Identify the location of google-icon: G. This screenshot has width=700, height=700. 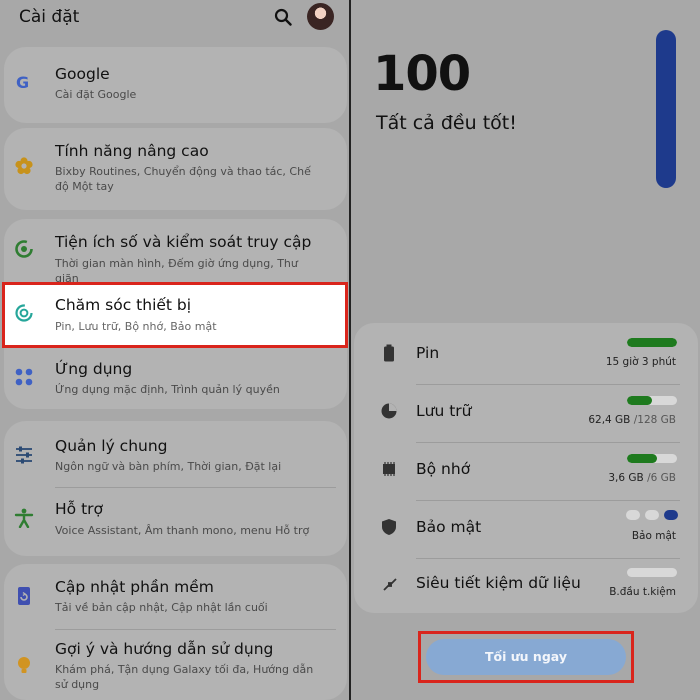
(22, 82).